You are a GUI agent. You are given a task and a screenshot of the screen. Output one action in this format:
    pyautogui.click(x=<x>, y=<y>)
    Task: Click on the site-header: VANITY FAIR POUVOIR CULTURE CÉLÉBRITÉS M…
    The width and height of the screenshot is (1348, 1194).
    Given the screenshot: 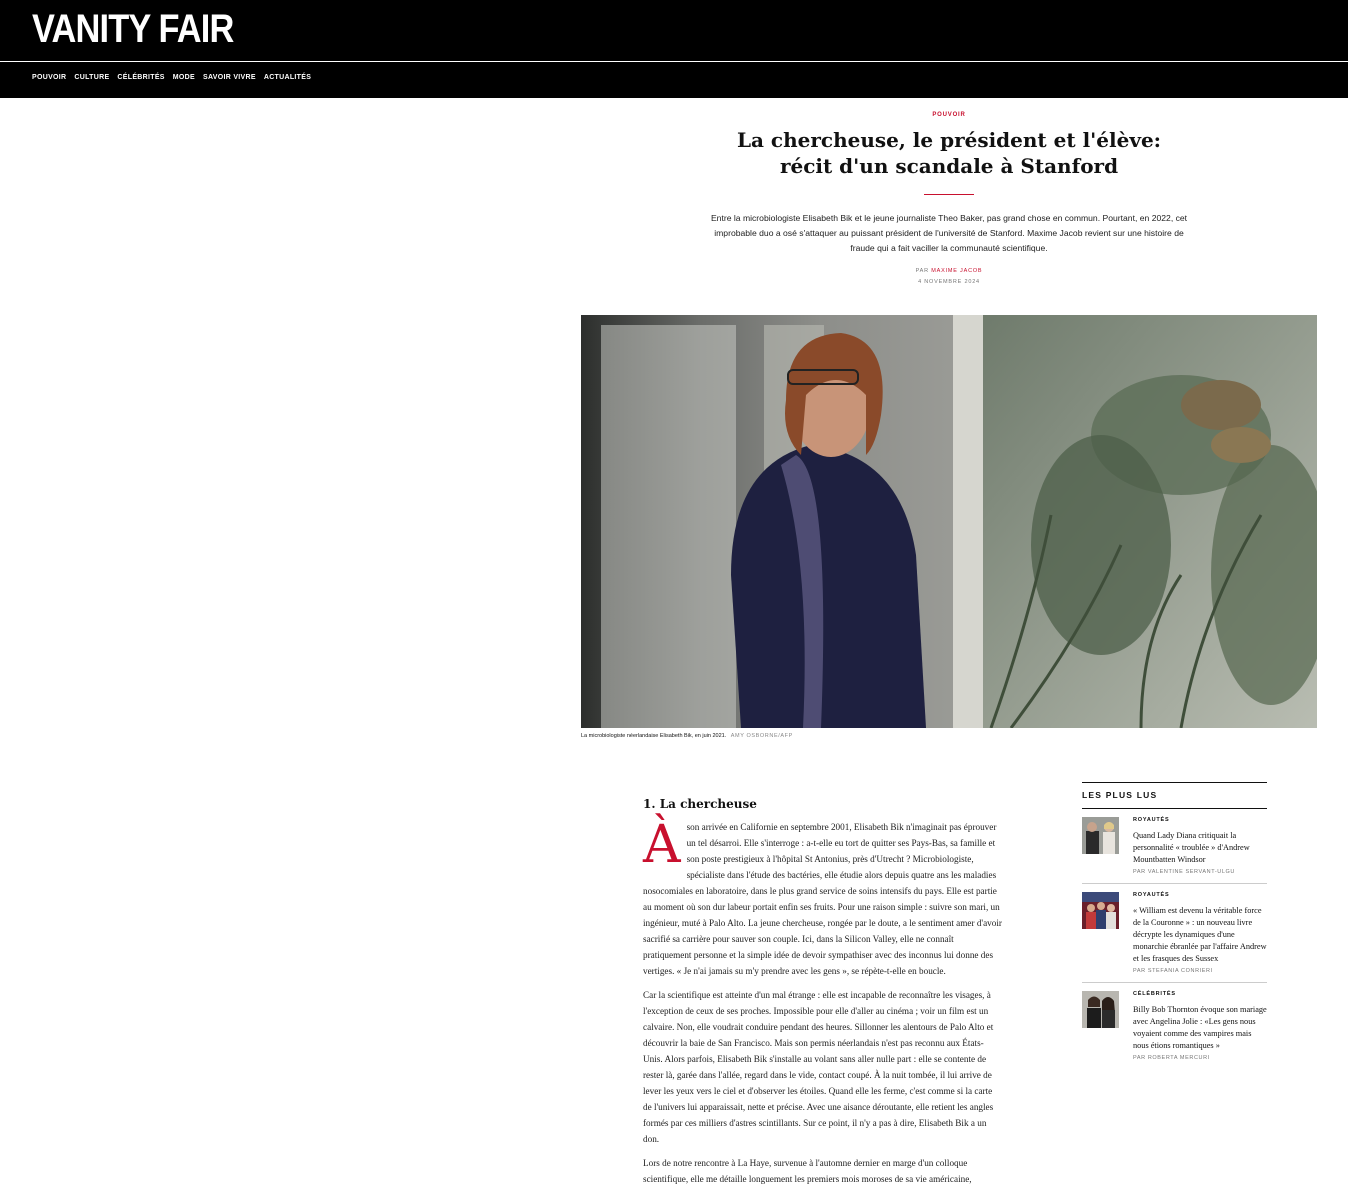 What is the action you would take?
    pyautogui.click(x=674, y=49)
    